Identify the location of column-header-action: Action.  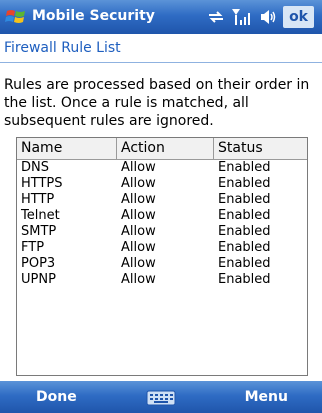
(165, 149).